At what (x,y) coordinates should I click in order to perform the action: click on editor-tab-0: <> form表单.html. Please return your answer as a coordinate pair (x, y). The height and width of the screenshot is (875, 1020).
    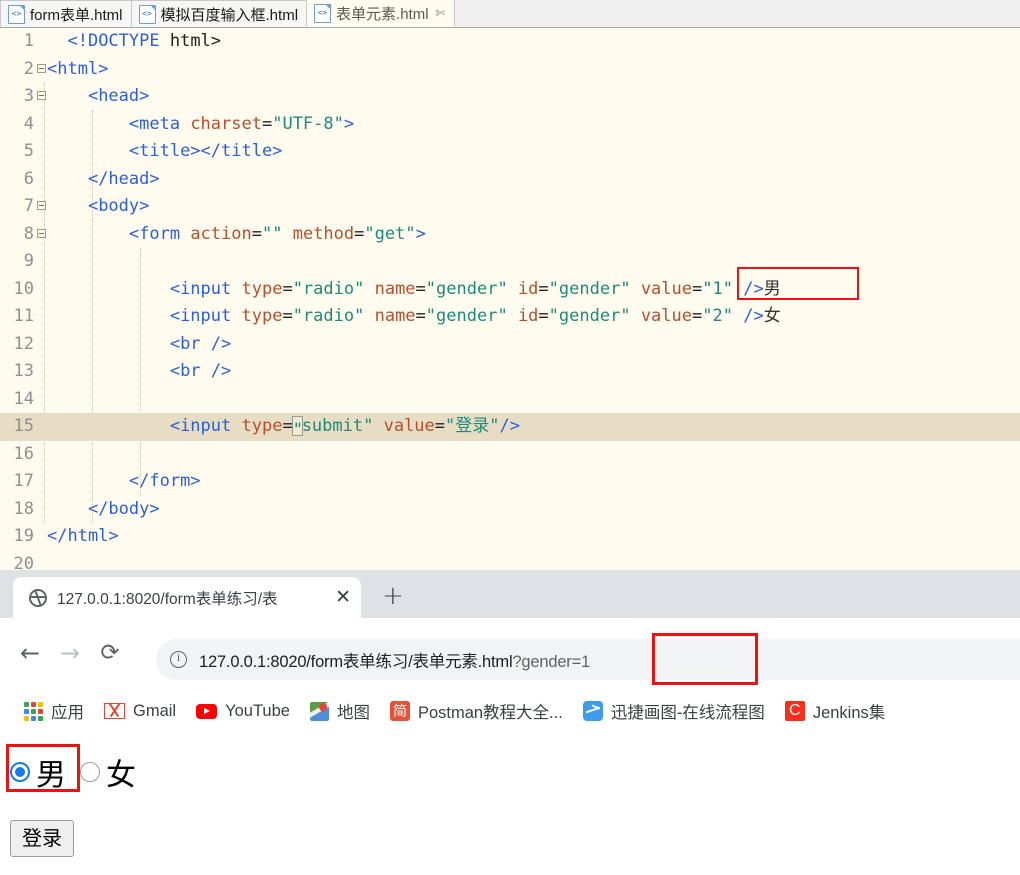
    Looking at the image, I should click on (66, 13).